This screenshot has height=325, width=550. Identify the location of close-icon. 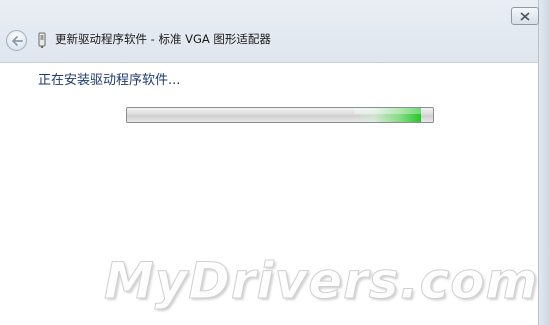
(525, 16).